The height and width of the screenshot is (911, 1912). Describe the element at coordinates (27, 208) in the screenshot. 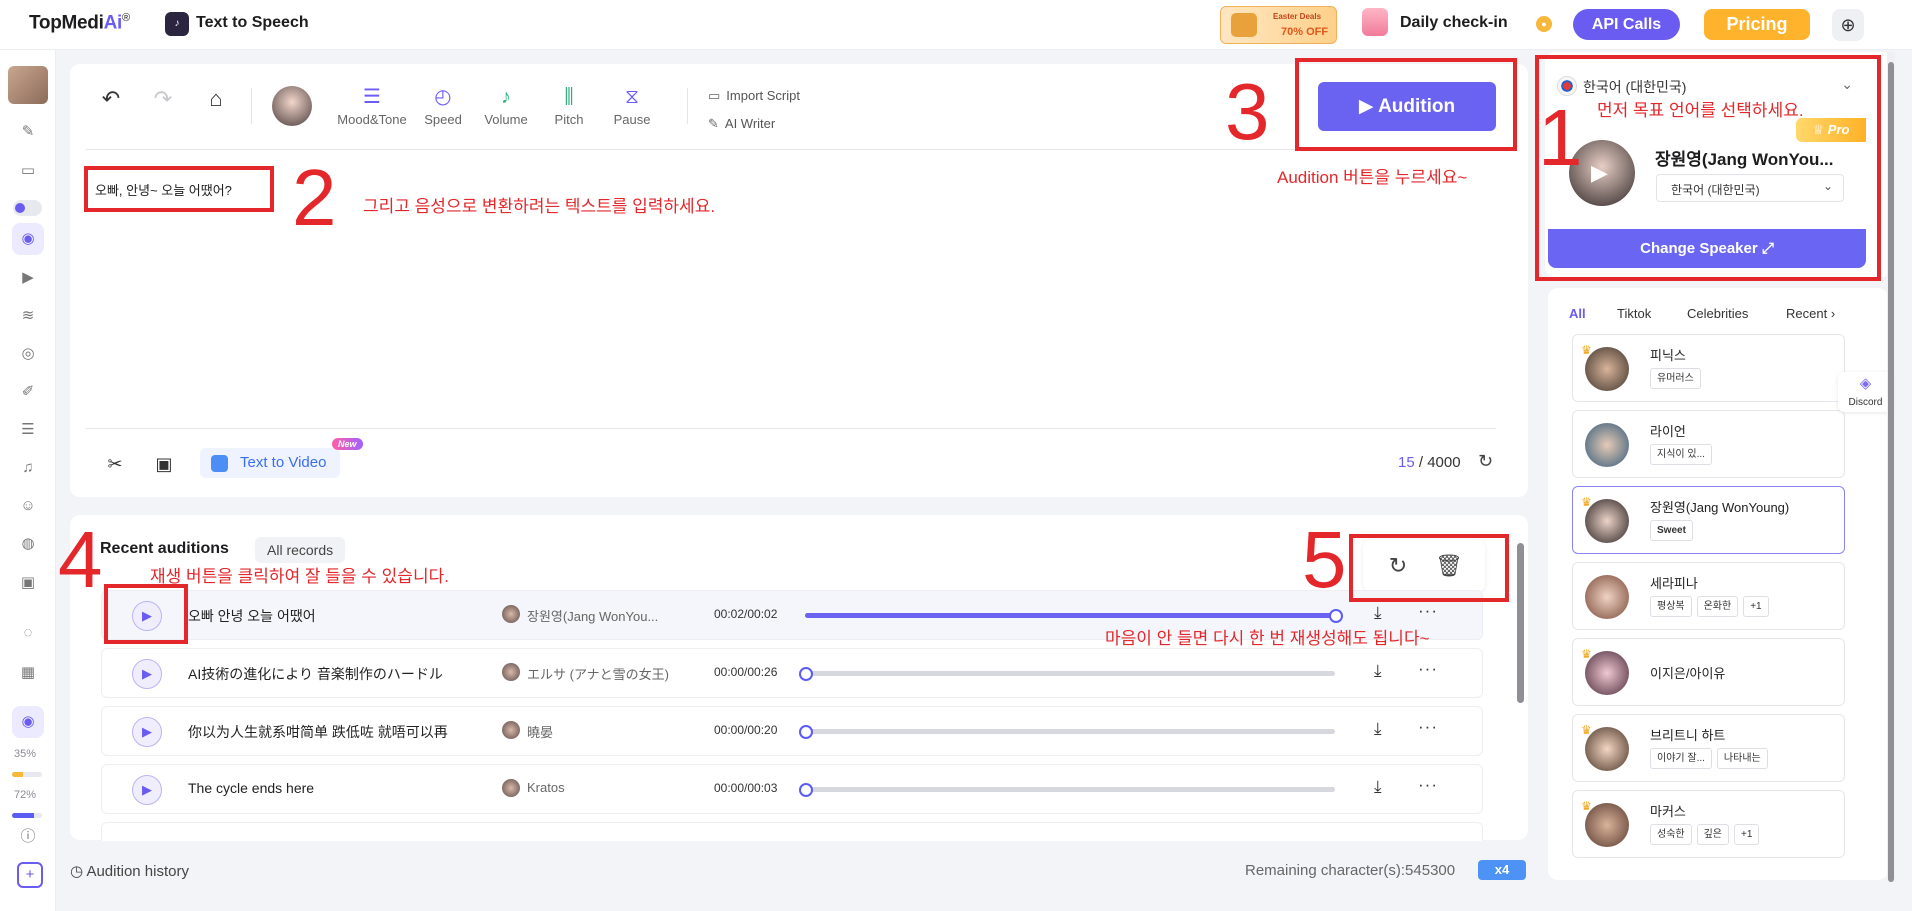

I see `sidebar-toggle` at that location.